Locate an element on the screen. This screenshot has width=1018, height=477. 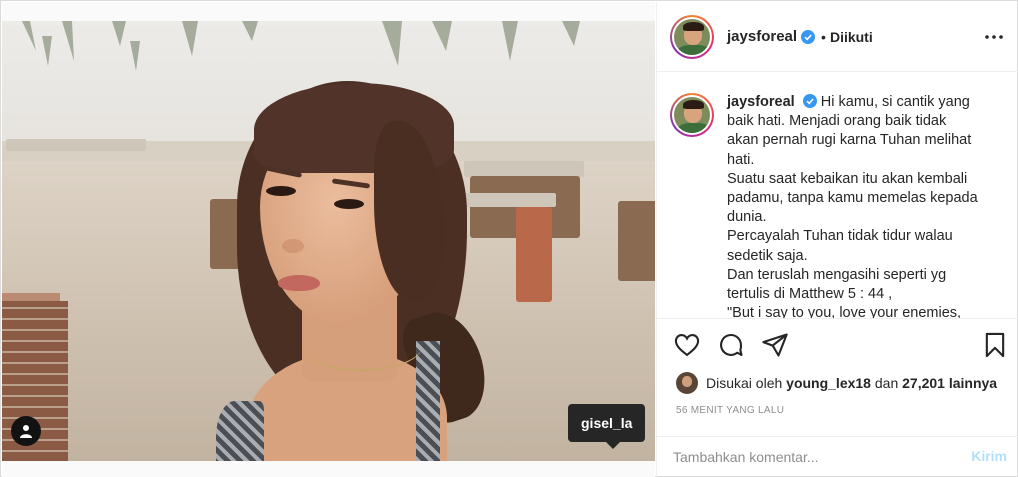
heart-icon is located at coordinates (687, 345).